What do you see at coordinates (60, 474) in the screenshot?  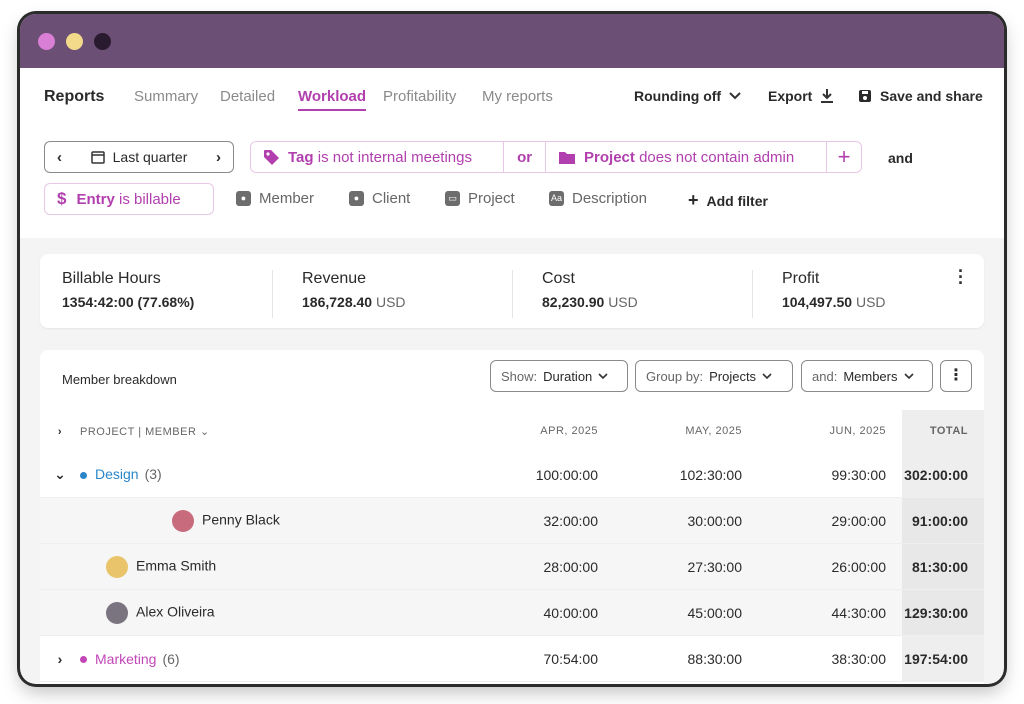 I see `collapse-chevron-icon: ⌄` at bounding box center [60, 474].